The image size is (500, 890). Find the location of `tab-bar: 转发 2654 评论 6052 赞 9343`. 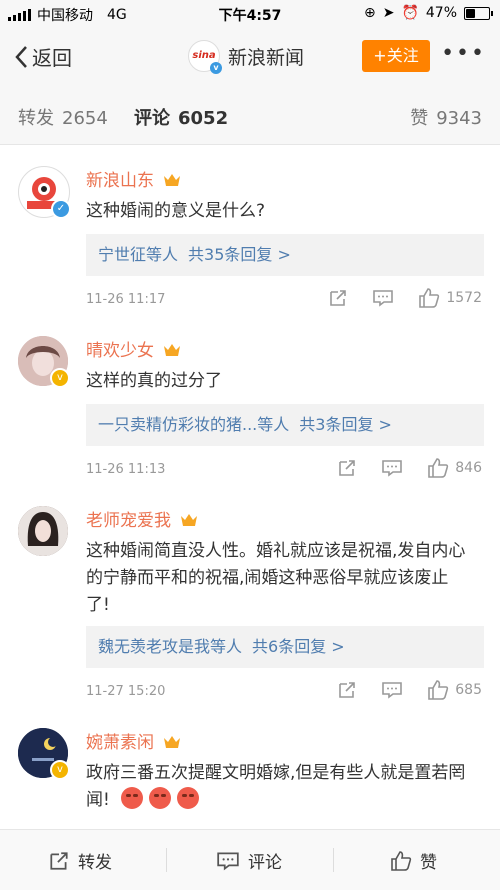

tab-bar: 转发 2654 评论 6052 赞 9343 is located at coordinates (250, 114).